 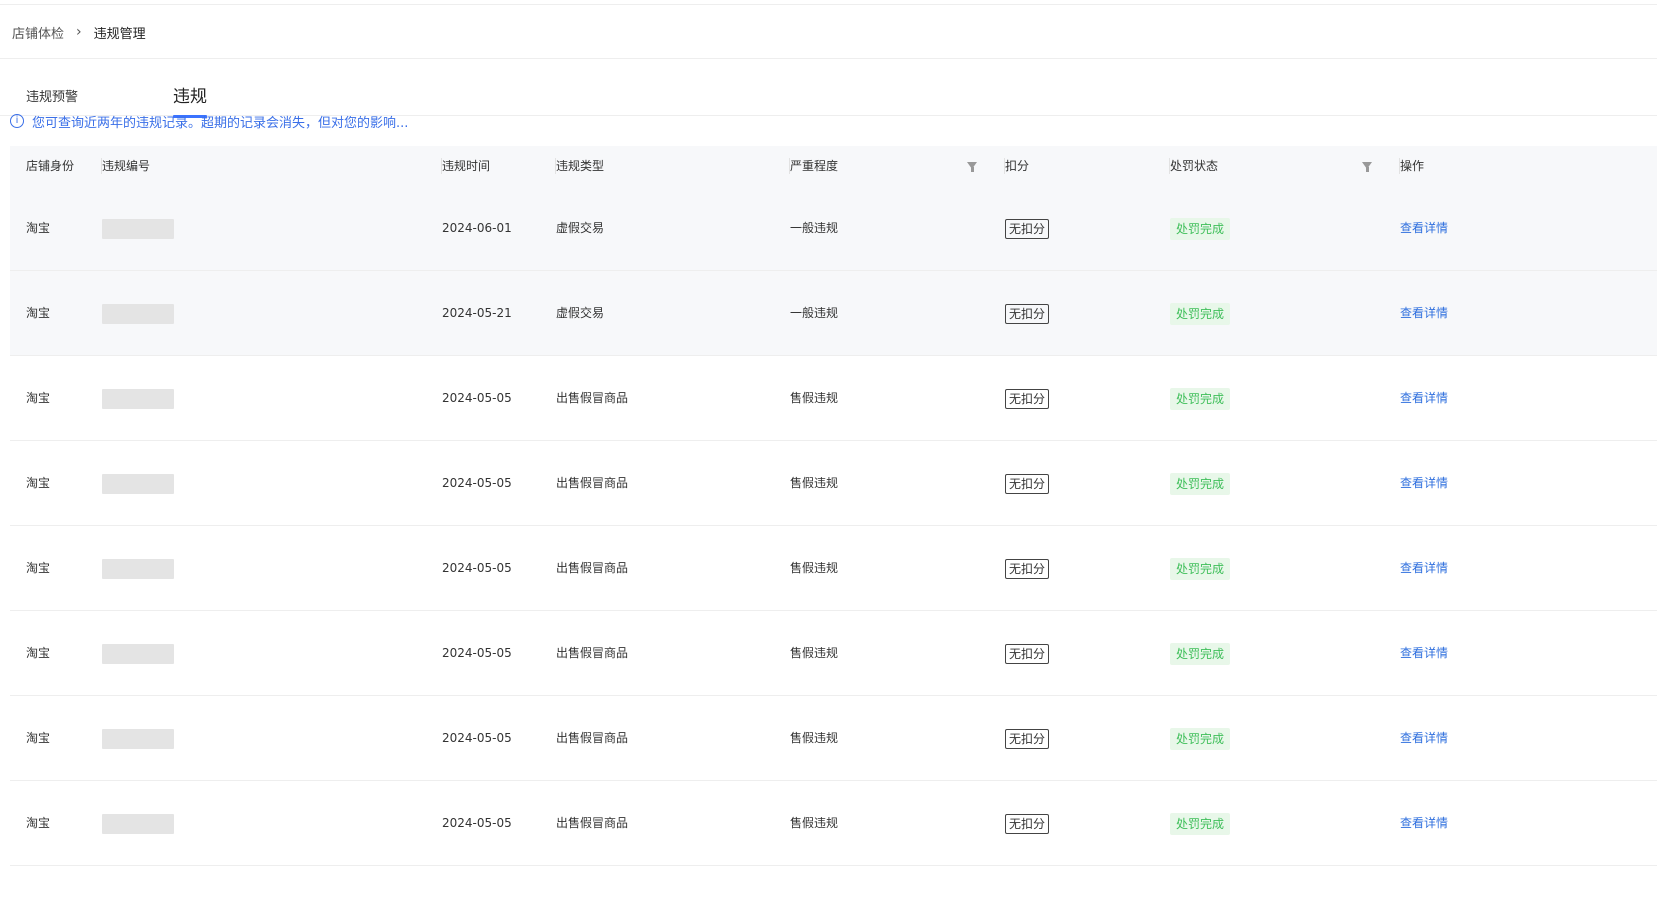 What do you see at coordinates (828, 58) in the screenshot?
I see `header-divider` at bounding box center [828, 58].